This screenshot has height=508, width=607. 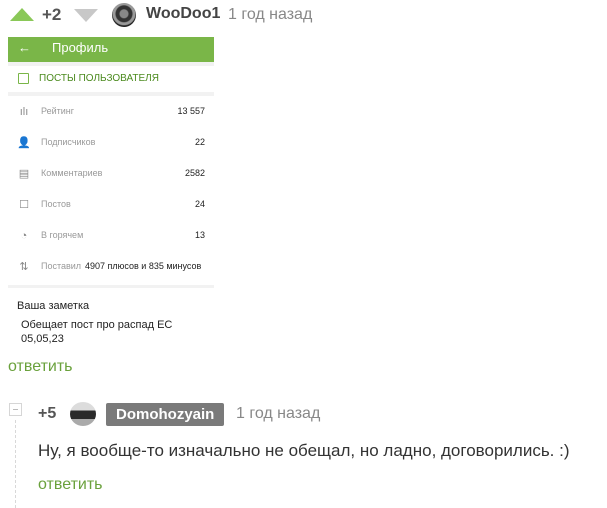 What do you see at coordinates (52, 14) in the screenshot?
I see `comment-rating: +2` at bounding box center [52, 14].